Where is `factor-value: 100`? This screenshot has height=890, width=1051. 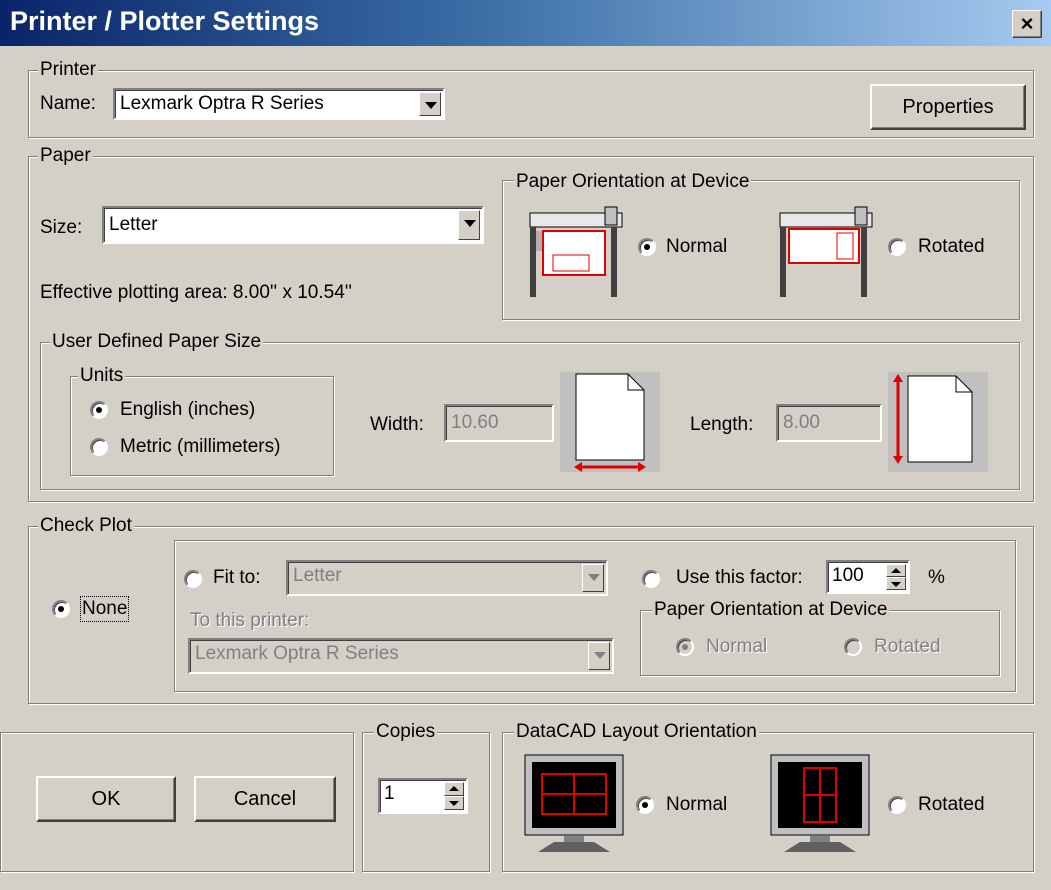
factor-value: 100 is located at coordinates (848, 575).